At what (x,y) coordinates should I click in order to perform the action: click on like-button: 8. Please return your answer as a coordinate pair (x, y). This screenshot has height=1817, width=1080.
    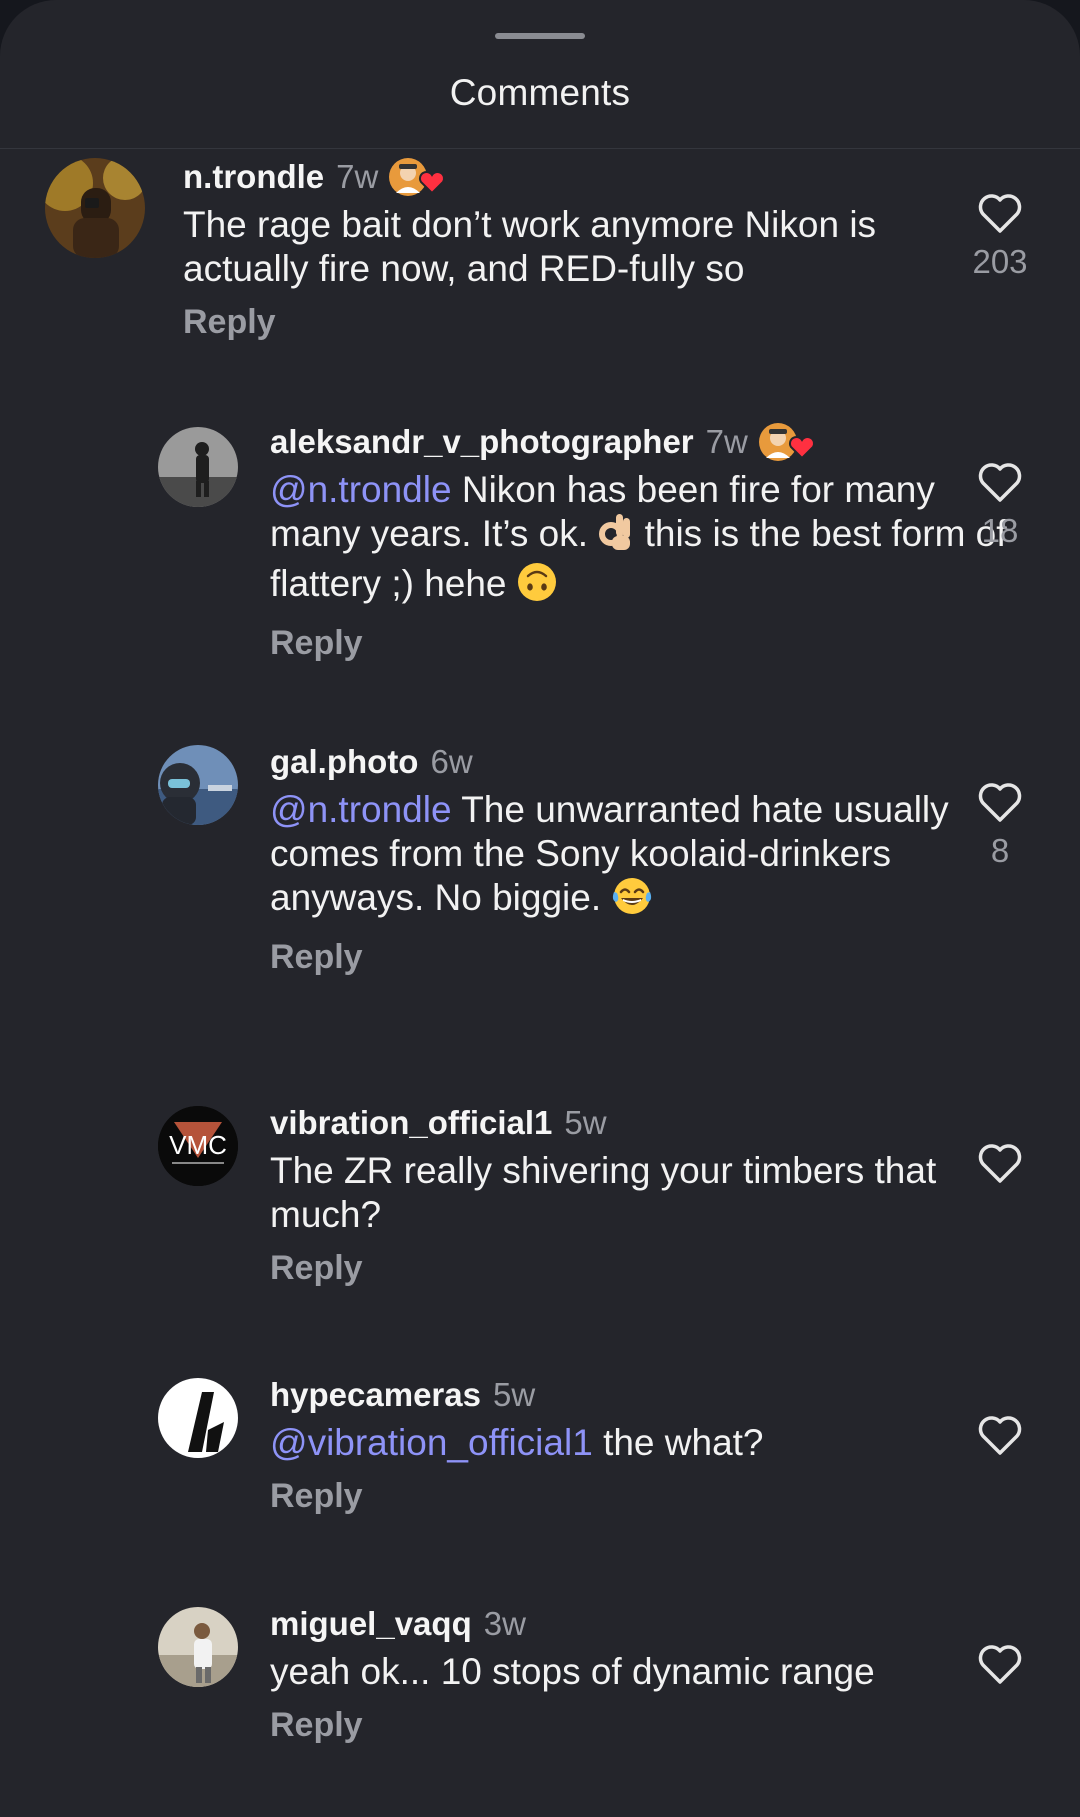
    Looking at the image, I should click on (1000, 826).